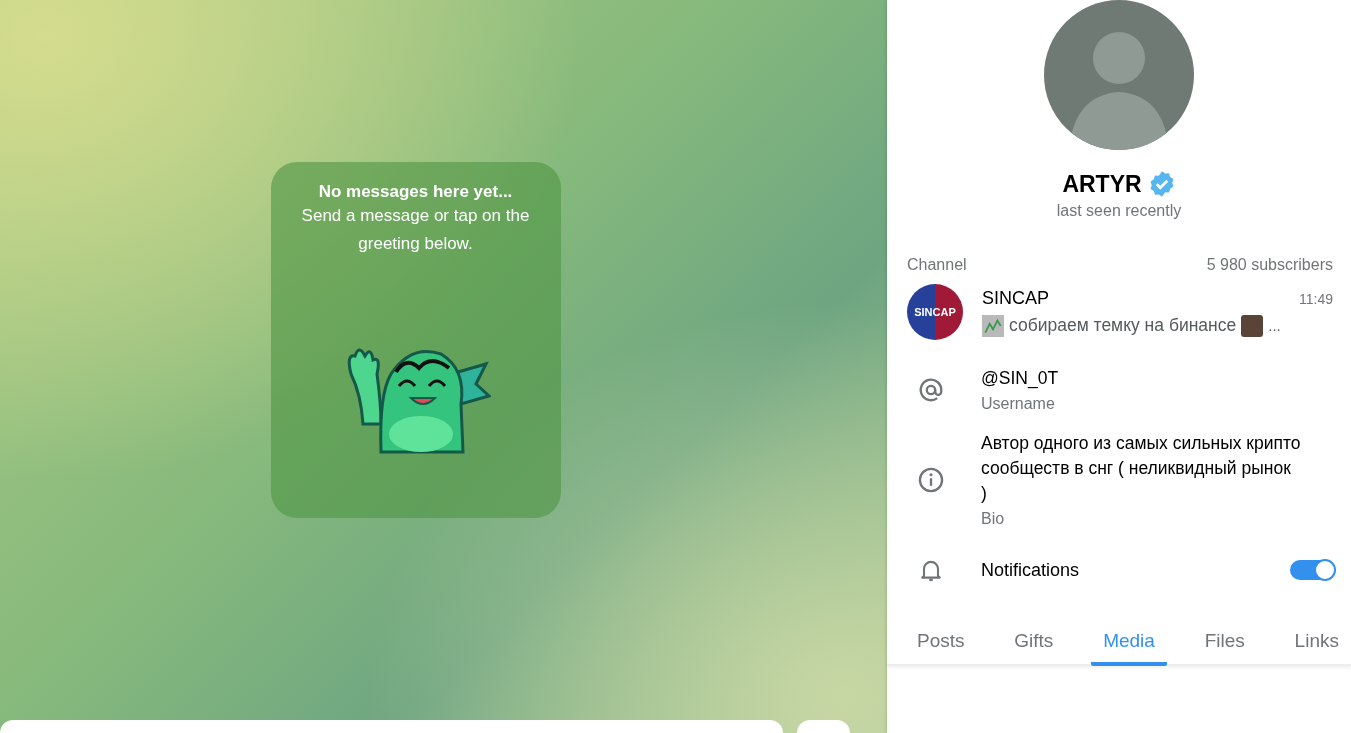  I want to click on info-label: Username, so click(1018, 404).